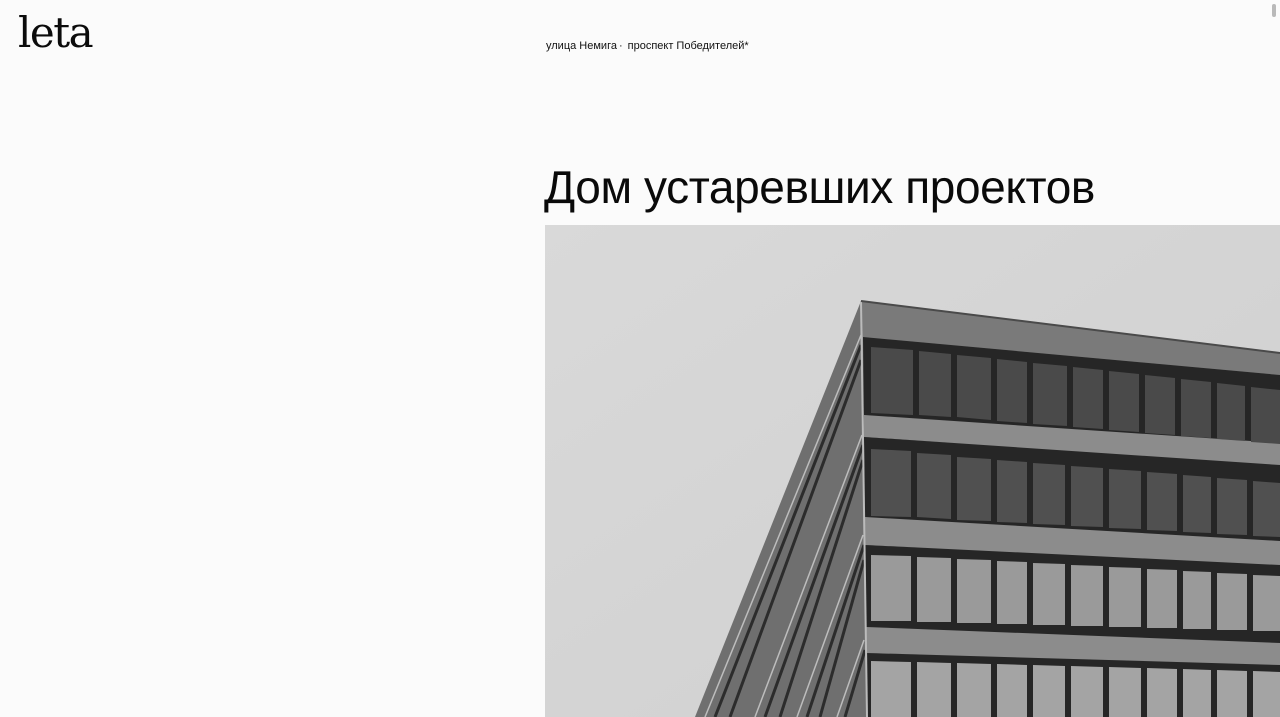  Describe the element at coordinates (581, 46) in the screenshot. I see `breadcrumb-item-nemiga: улица Немига` at that location.